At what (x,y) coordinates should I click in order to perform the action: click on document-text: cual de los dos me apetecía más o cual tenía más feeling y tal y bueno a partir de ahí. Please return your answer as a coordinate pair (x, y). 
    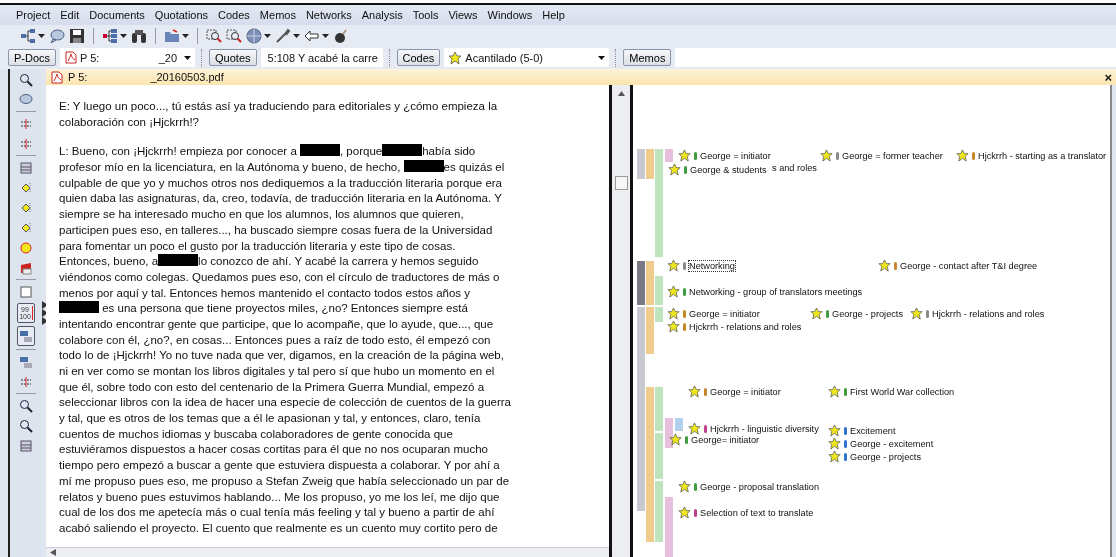
    Looking at the image, I should click on (277, 512).